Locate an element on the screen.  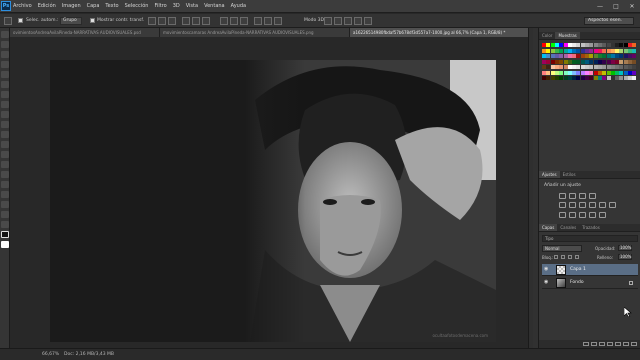
minimize-button: — is located at coordinates (600, 6).